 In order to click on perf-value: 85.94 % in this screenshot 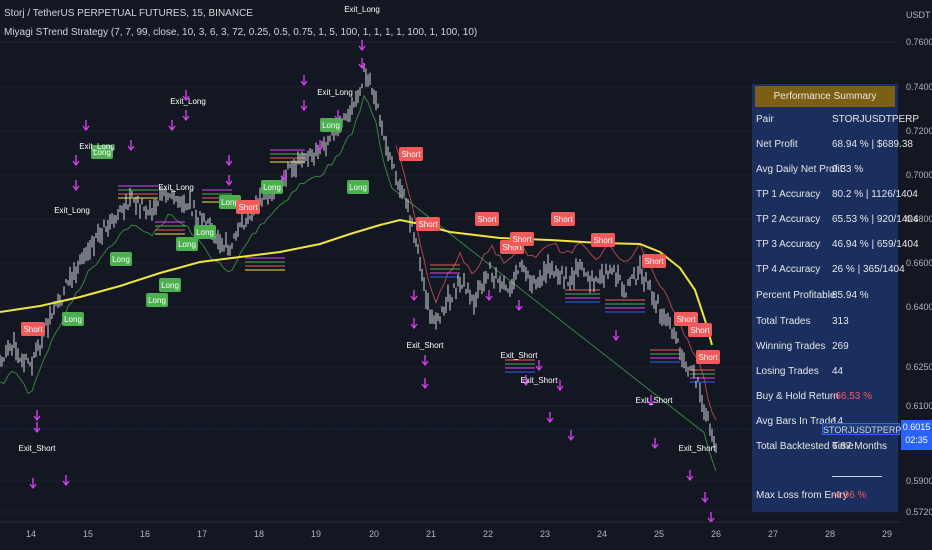, I will do `click(850, 295)`.